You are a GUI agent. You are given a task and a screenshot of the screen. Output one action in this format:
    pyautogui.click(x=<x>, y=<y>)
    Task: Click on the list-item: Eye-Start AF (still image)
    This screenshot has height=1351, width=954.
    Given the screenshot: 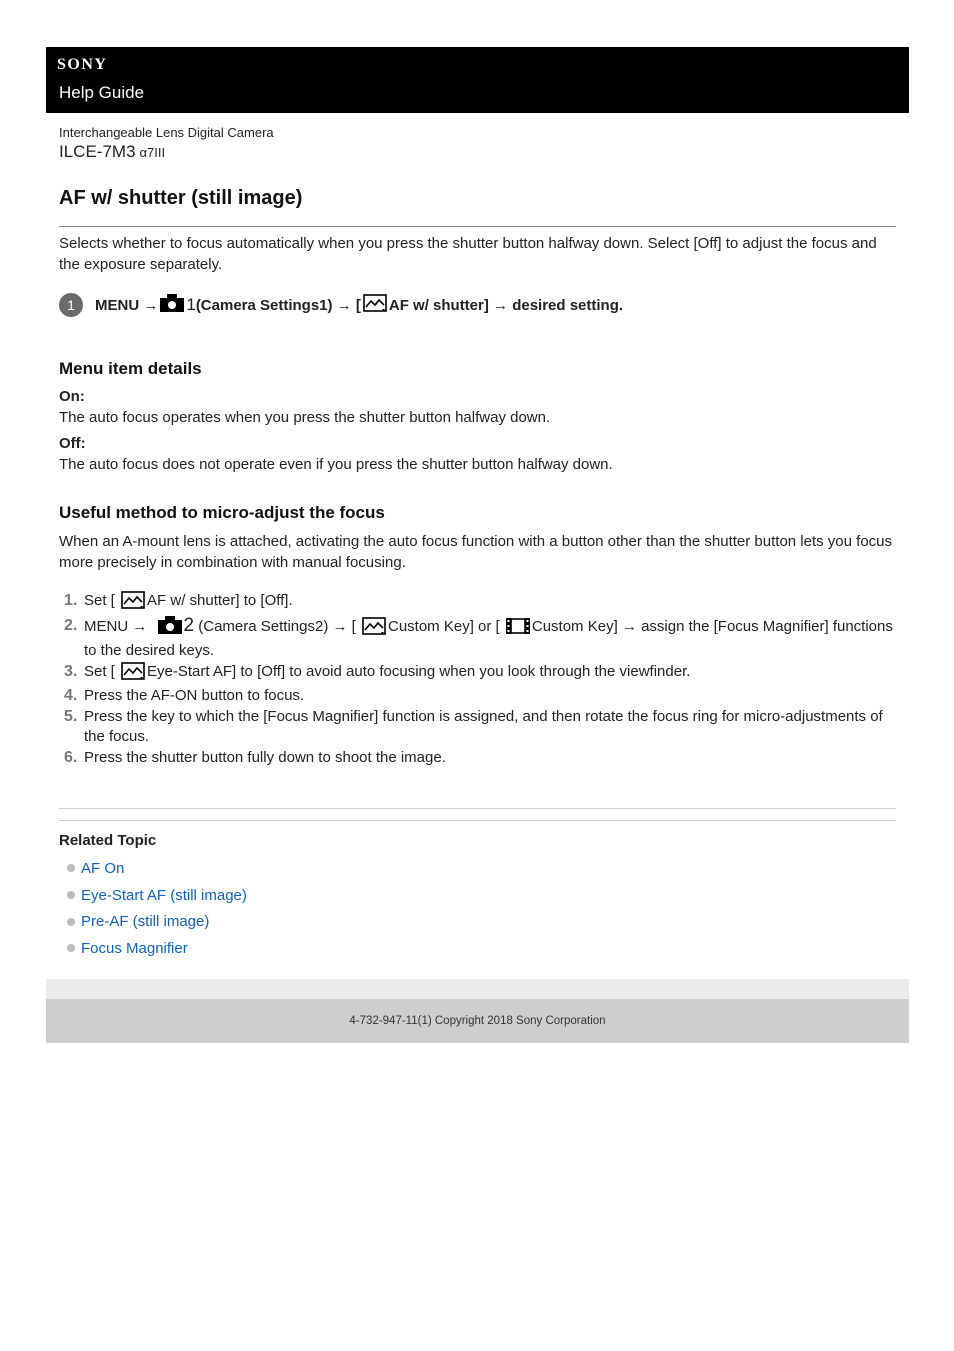 What is the action you would take?
    pyautogui.click(x=477, y=895)
    